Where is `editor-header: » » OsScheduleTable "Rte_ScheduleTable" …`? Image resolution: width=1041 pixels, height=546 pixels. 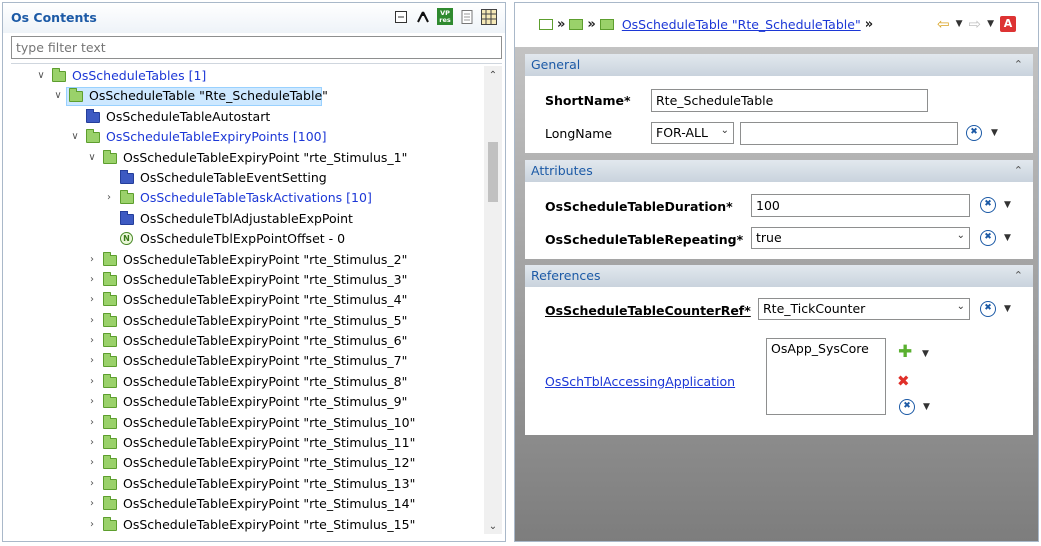 editor-header: » » OsScheduleTable "Rte_ScheduleTable" … is located at coordinates (776, 25).